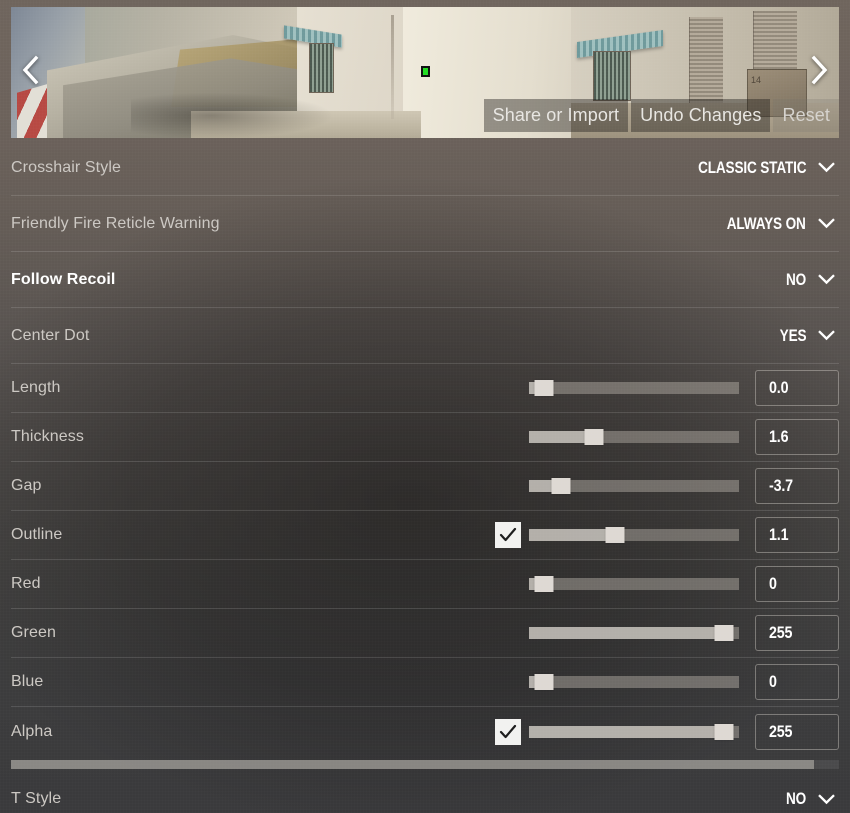 The image size is (850, 813). I want to click on settings-scrollbar, so click(425, 764).